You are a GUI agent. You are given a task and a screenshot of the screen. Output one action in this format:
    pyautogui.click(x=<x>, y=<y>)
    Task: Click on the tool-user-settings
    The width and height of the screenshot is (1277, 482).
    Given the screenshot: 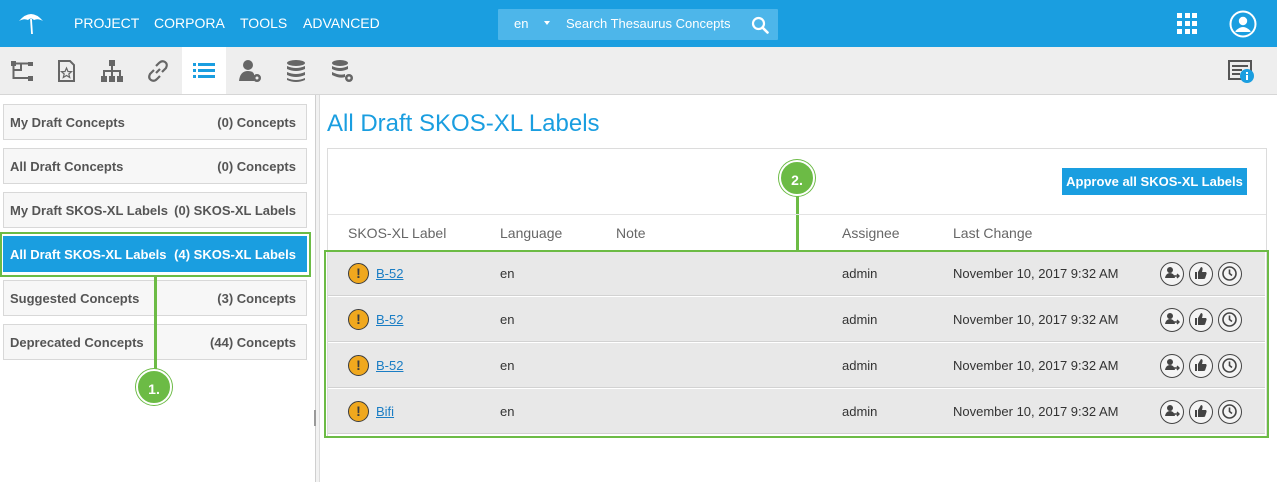 What is the action you would take?
    pyautogui.click(x=250, y=70)
    